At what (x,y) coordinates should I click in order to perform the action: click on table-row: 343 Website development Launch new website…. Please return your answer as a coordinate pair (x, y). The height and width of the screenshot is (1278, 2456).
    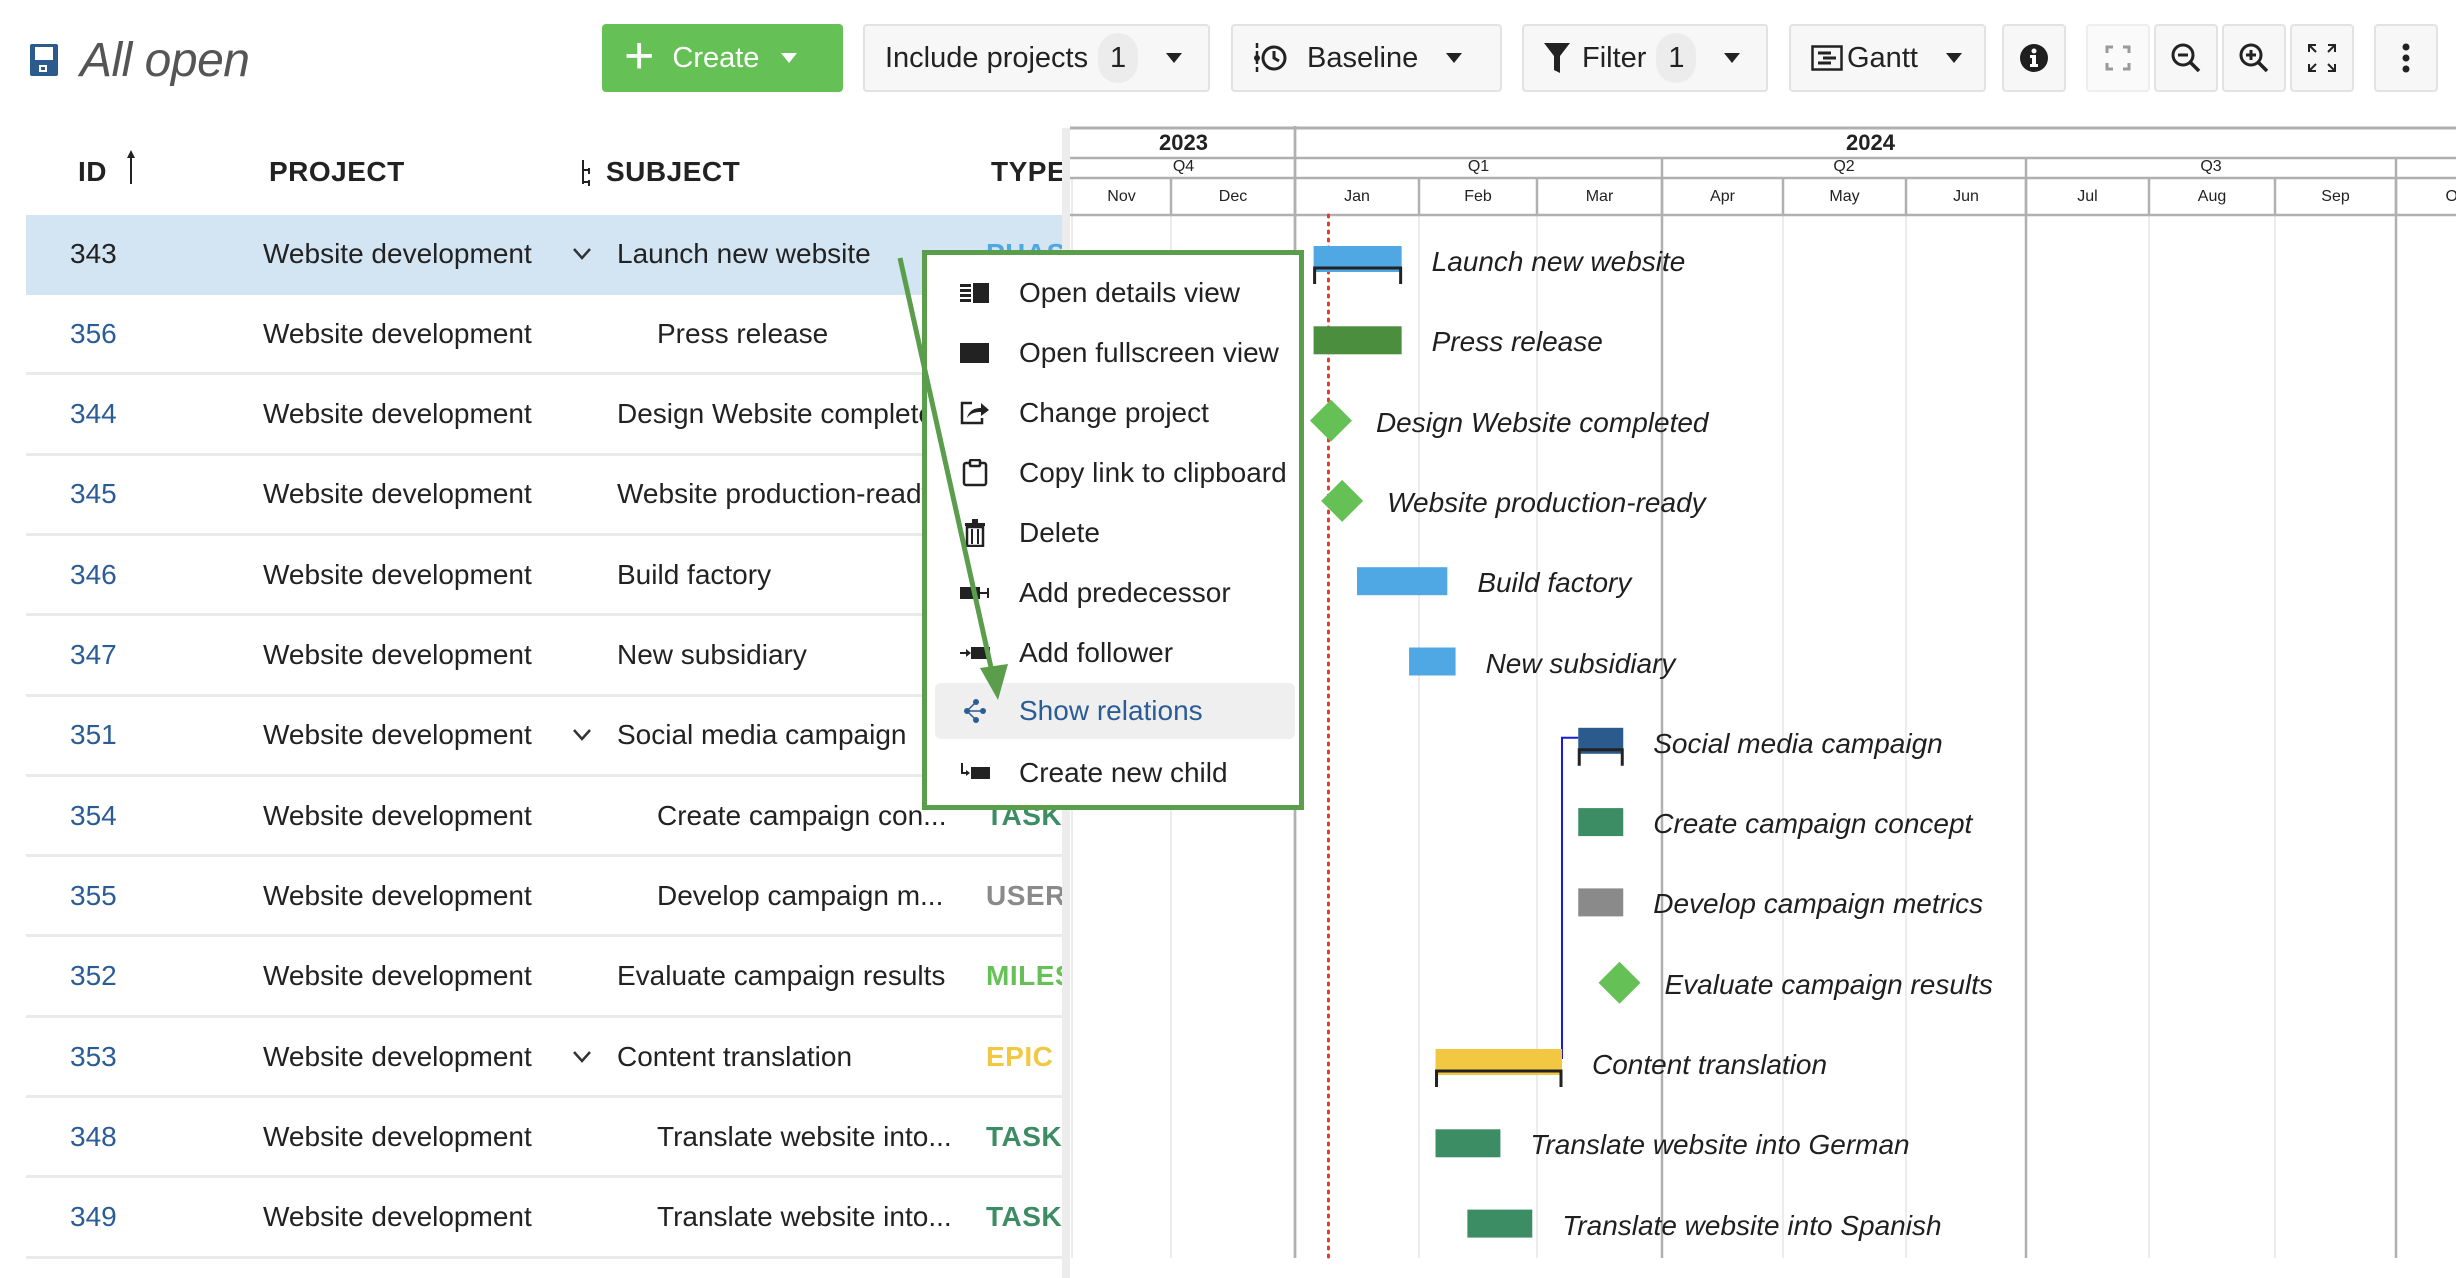
    Looking at the image, I should click on (547, 255).